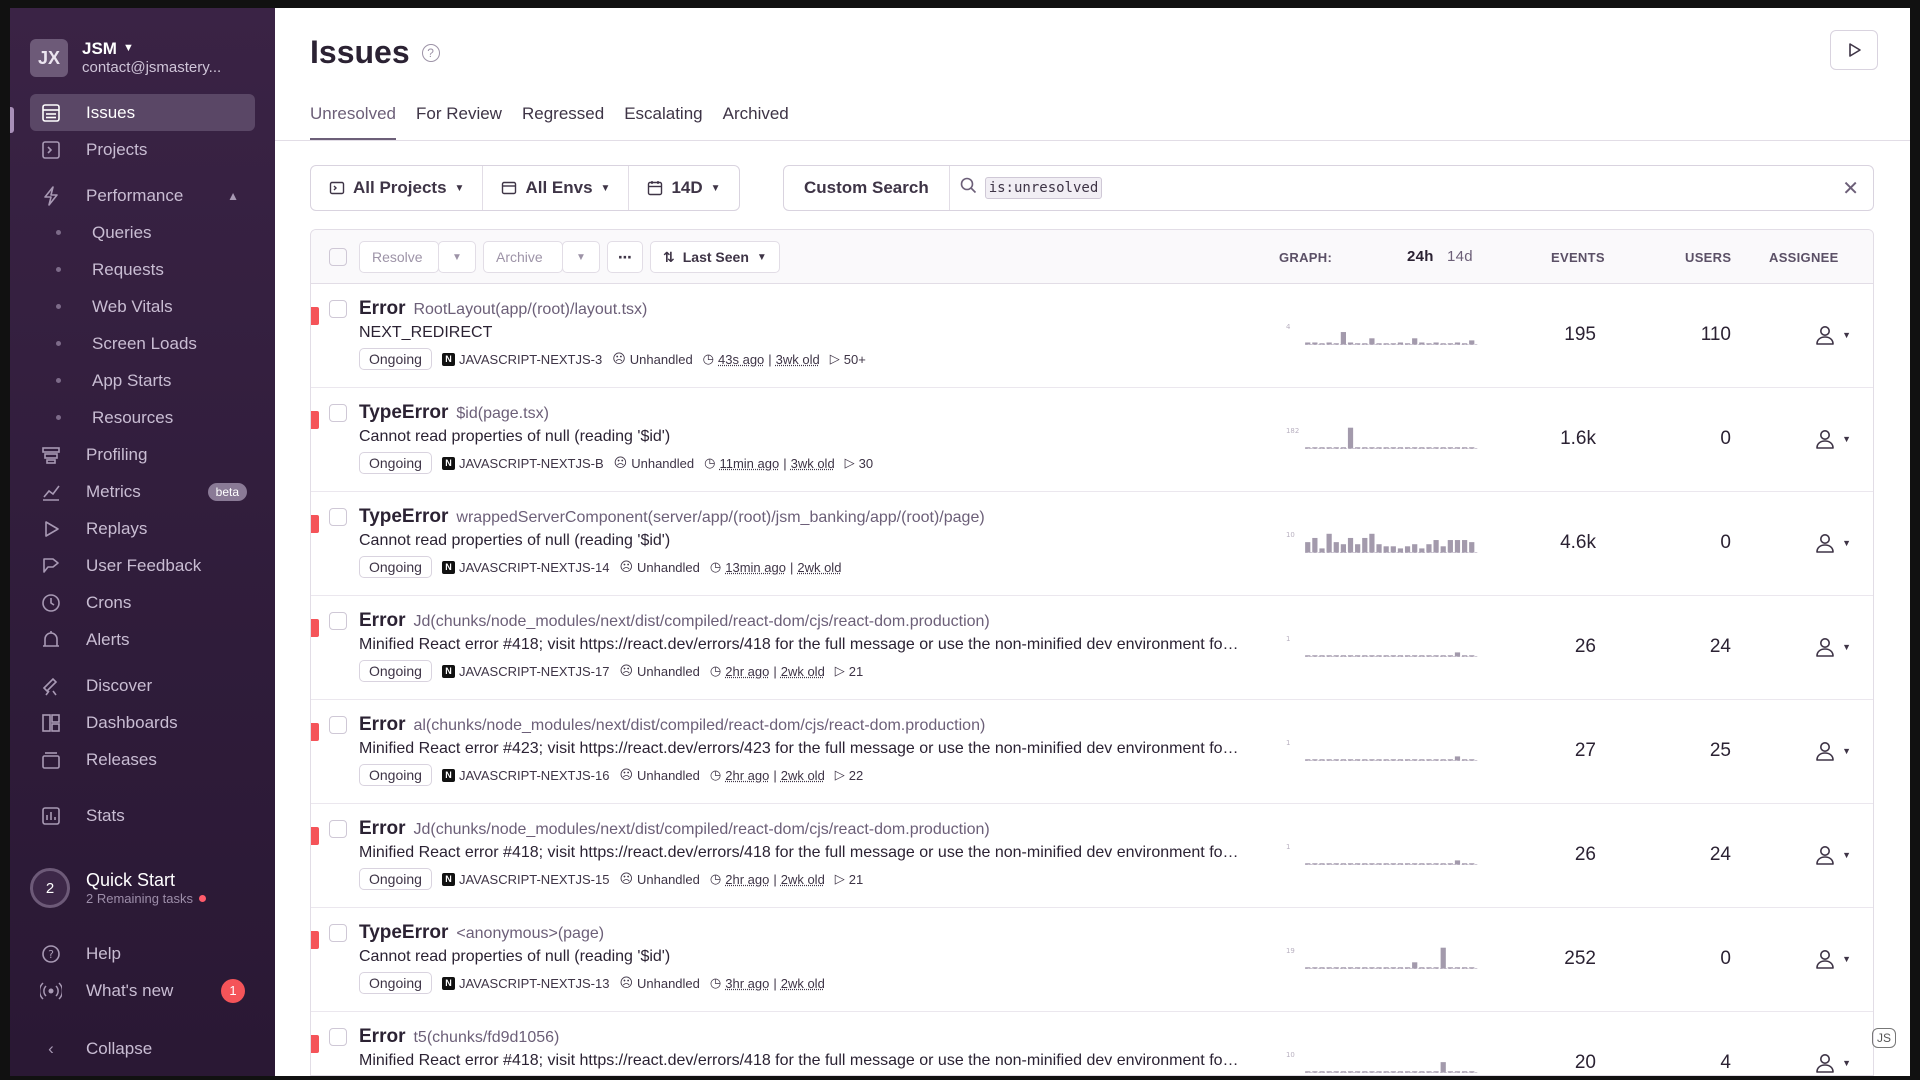 The height and width of the screenshot is (1080, 1920). I want to click on close-icon: ✕, so click(1850, 188).